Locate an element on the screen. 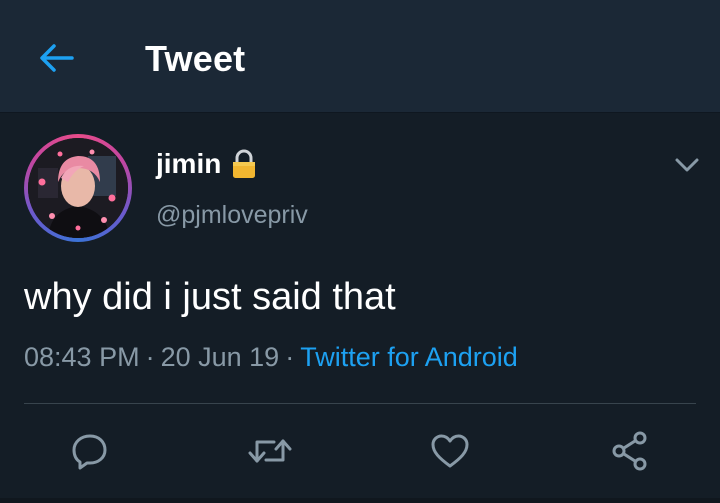 The height and width of the screenshot is (503, 720). reply-icon is located at coordinates (89, 452).